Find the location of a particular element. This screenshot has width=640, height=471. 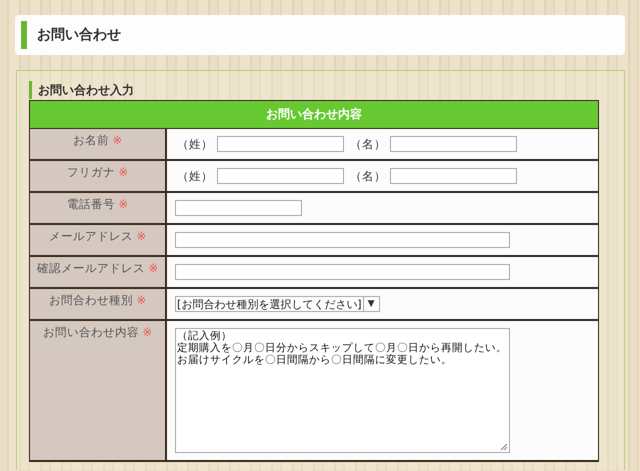

field-label: お問合わせ種別 is located at coordinates (90, 300).